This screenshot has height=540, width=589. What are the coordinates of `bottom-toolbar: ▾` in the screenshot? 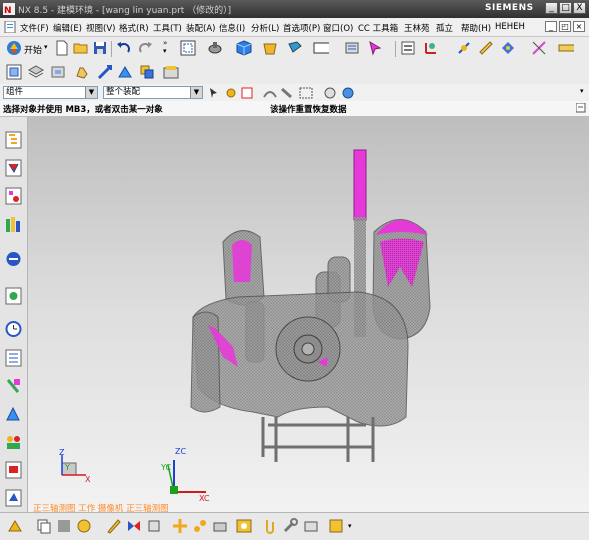 It's located at (294, 526).